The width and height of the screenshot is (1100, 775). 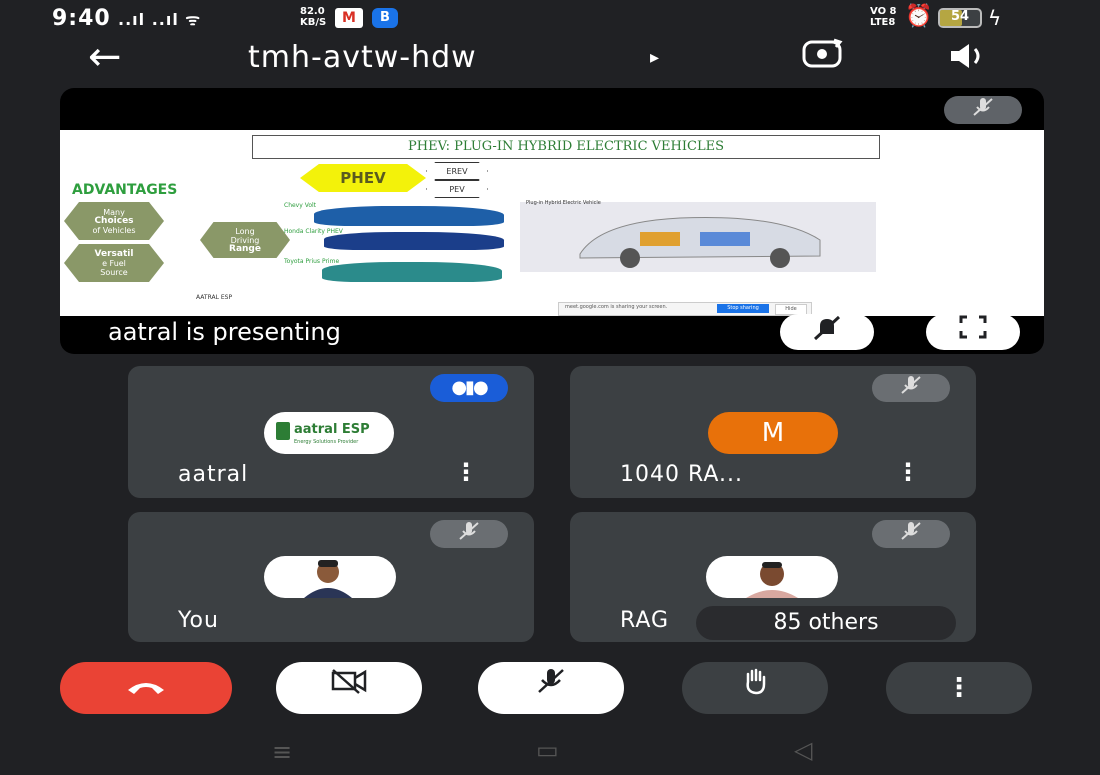 I want to click on hexagon-fuel: Versatil e Fuel Source, so click(x=114, y=263).